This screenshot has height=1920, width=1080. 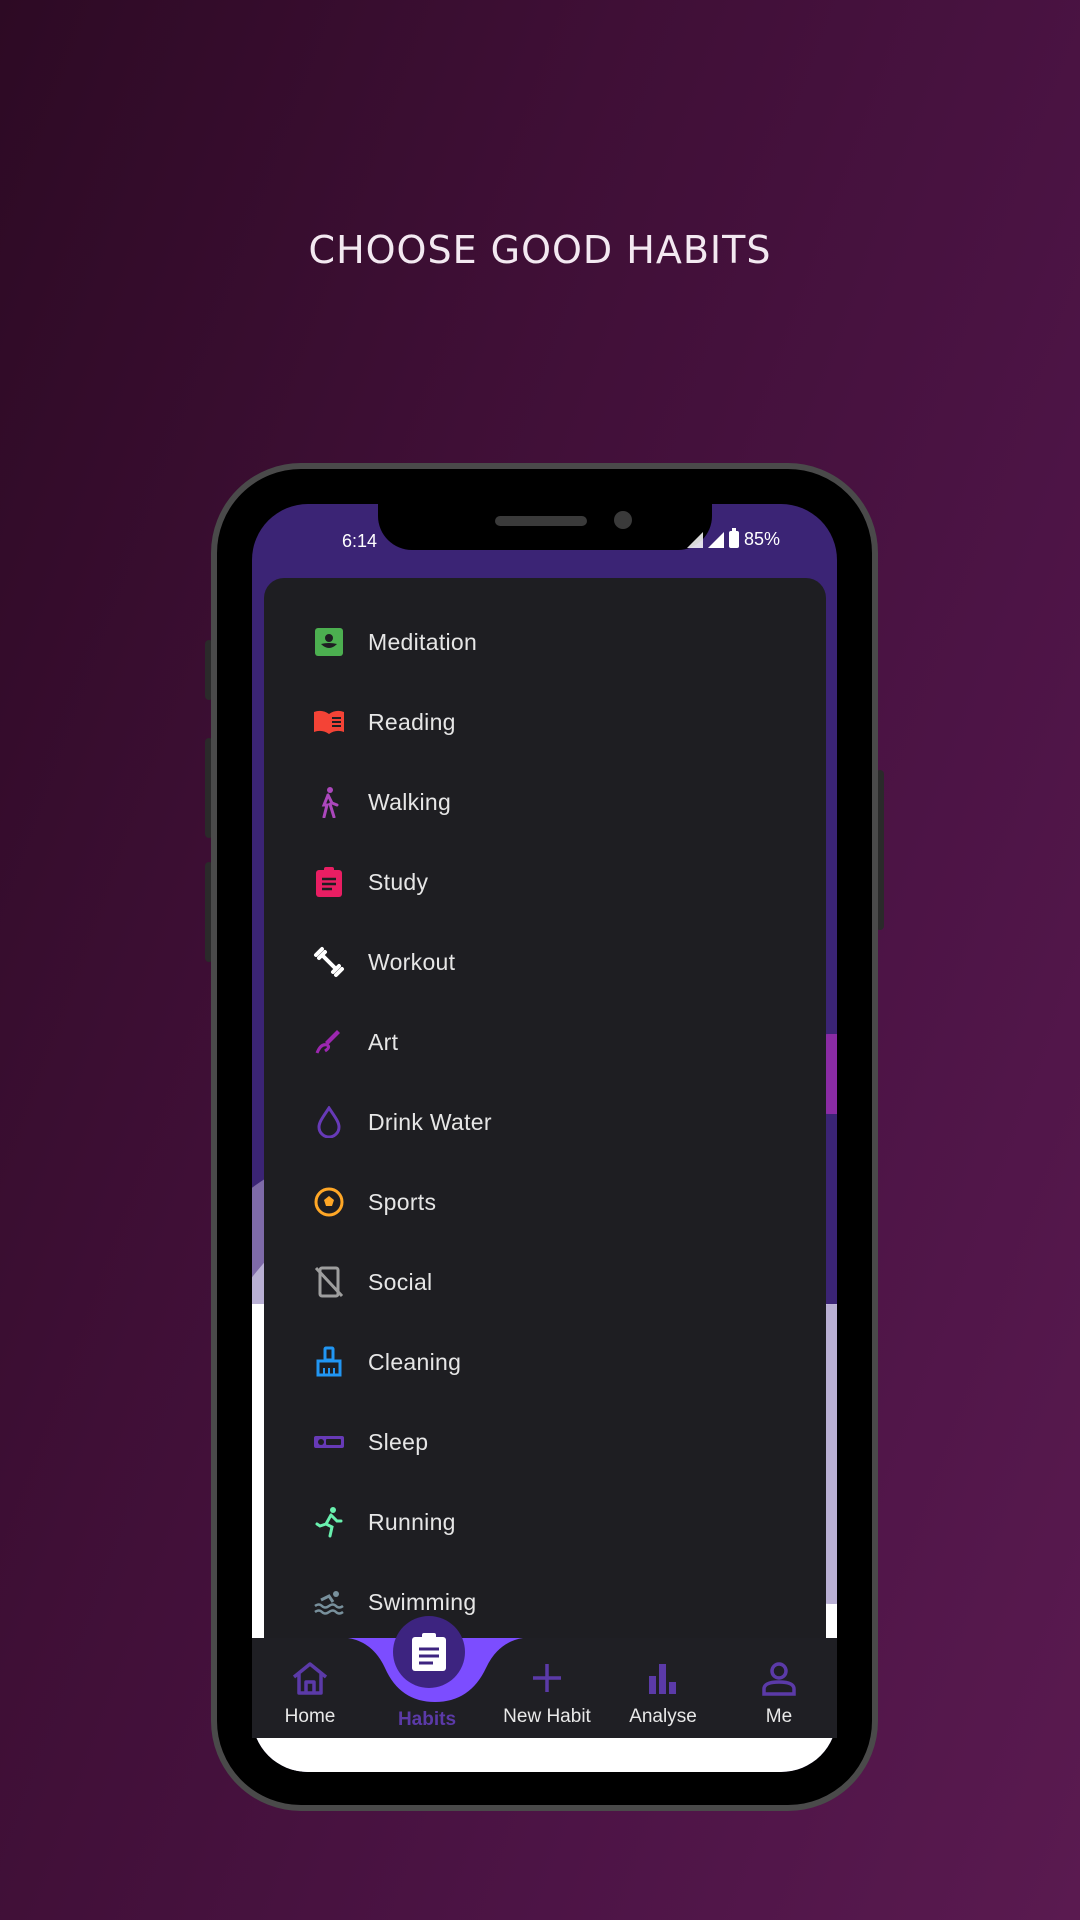 I want to click on habit-label: Social, so click(x=400, y=1281).